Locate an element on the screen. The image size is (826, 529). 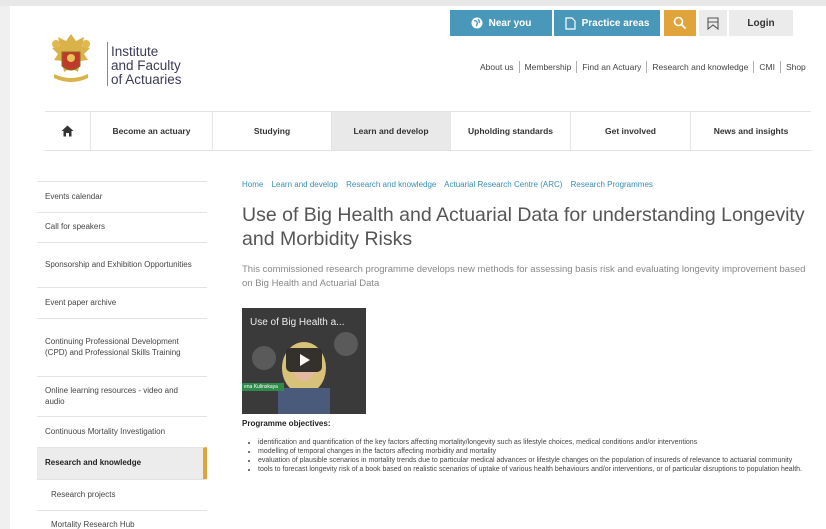
logo-line-2: and Faculty is located at coordinates (146, 65).